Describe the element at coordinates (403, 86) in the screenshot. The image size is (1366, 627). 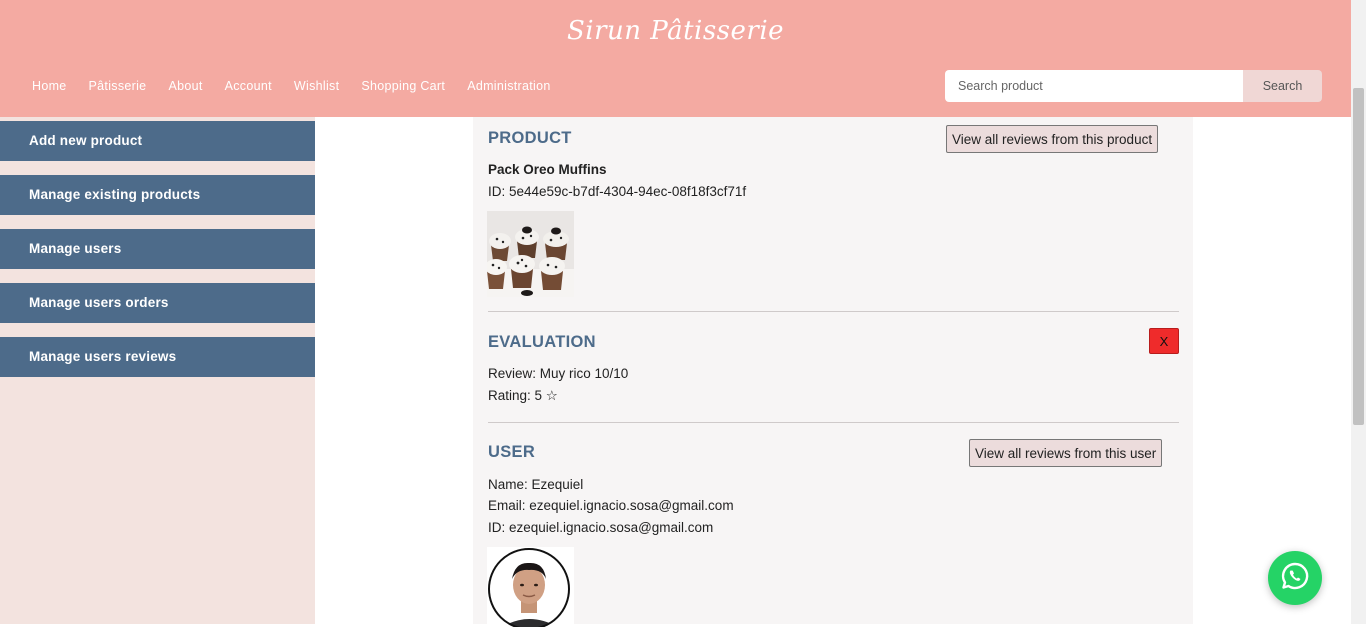
I see `nav-shopping-cart: Shopping Cart` at that location.